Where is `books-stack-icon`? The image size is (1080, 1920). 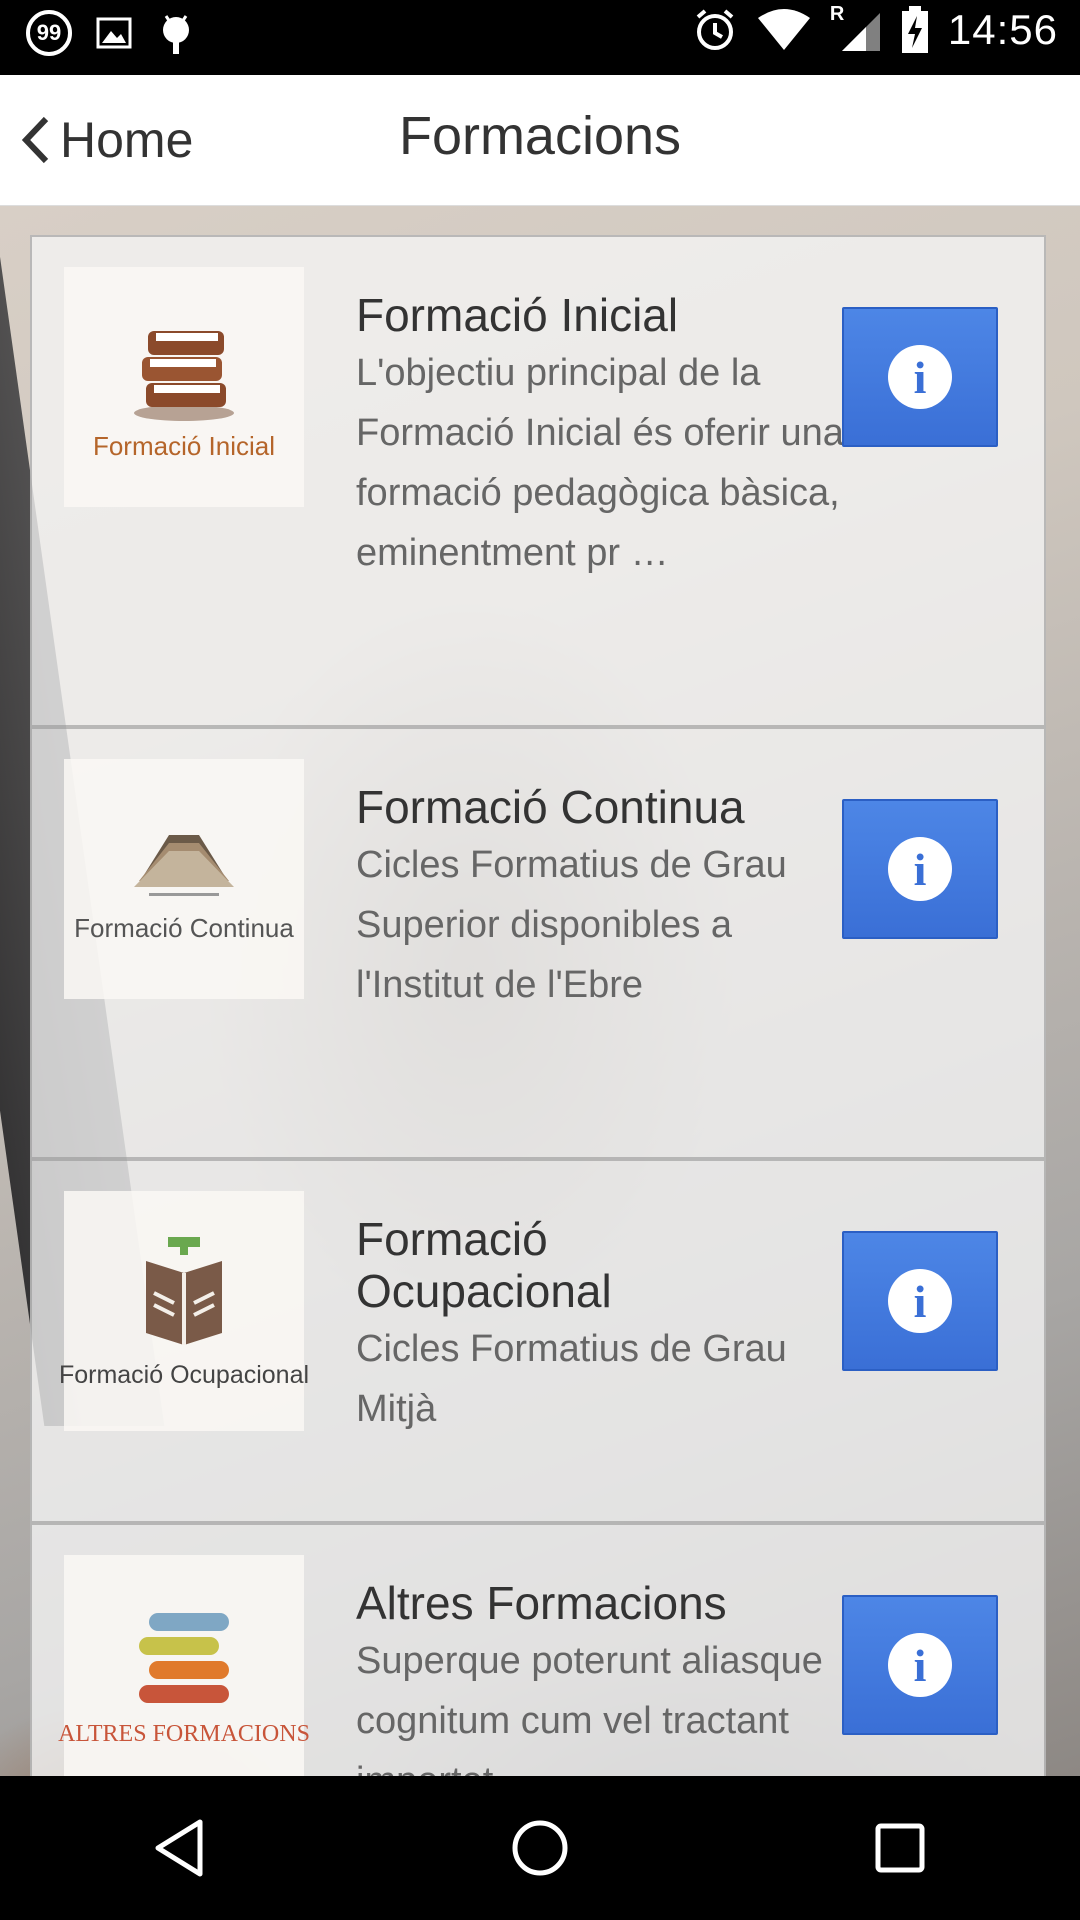 books-stack-icon is located at coordinates (184, 375).